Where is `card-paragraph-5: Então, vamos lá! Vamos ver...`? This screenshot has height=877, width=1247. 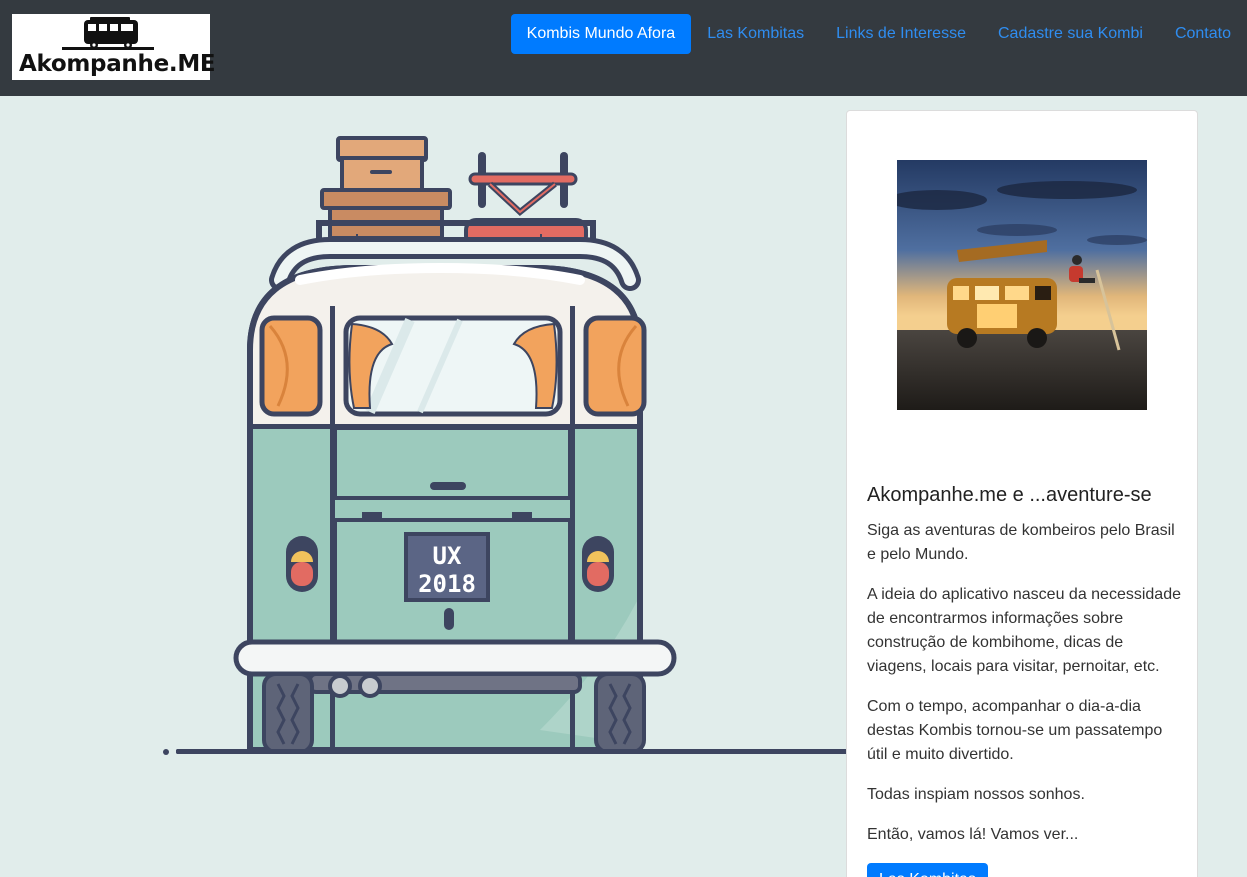 card-paragraph-5: Então, vamos lá! Vamos ver... is located at coordinates (973, 834).